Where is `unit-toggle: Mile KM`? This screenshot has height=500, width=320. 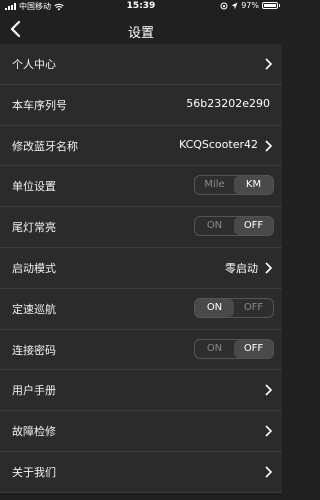 unit-toggle: Mile KM is located at coordinates (234, 185).